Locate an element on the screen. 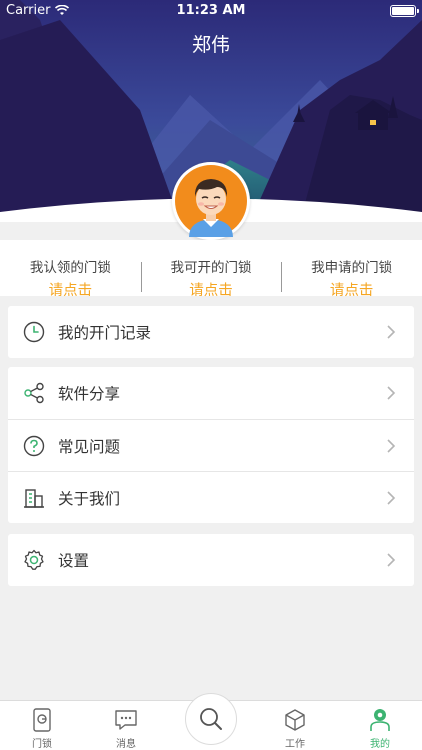  tab-work: 工作 is located at coordinates (295, 728).